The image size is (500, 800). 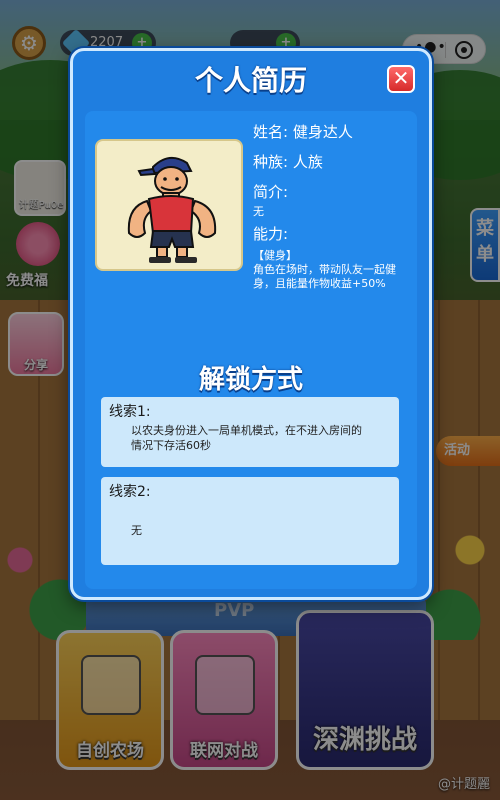 I want to click on character-portrait, so click(x=169, y=205).